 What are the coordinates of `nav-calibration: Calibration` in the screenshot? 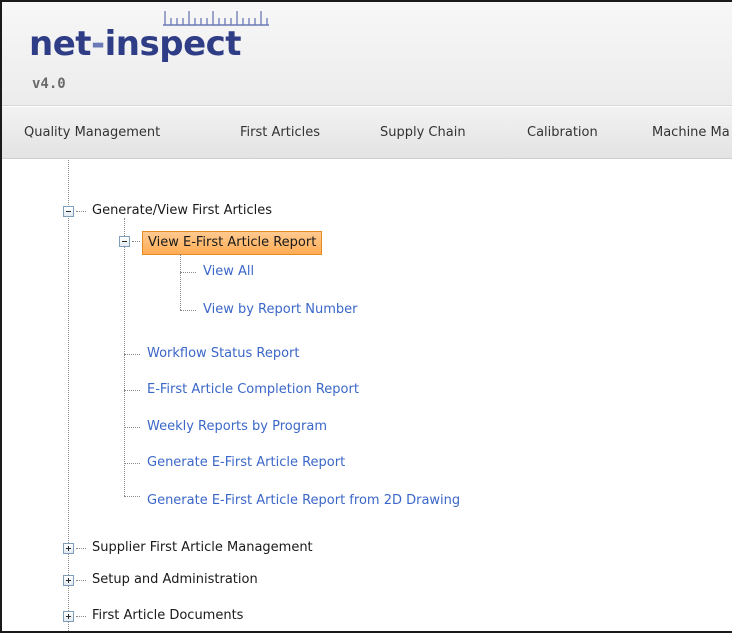 It's located at (562, 132).